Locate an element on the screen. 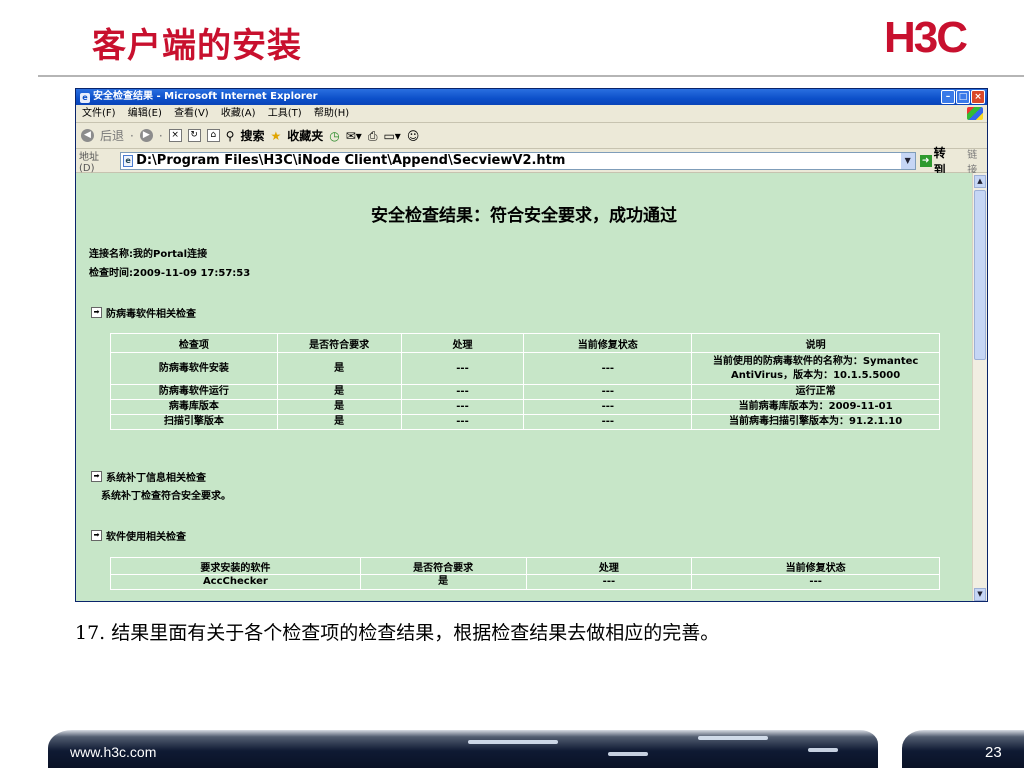 This screenshot has width=1024, height=768. table-cell: 扫描引擎版本 is located at coordinates (194, 422).